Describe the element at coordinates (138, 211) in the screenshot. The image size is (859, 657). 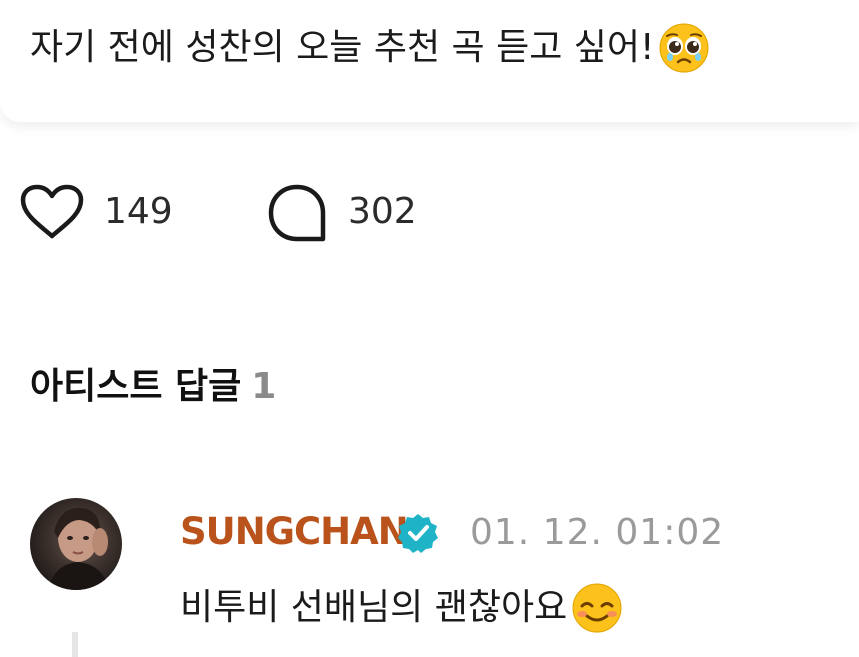
I see `like-count: 149` at that location.